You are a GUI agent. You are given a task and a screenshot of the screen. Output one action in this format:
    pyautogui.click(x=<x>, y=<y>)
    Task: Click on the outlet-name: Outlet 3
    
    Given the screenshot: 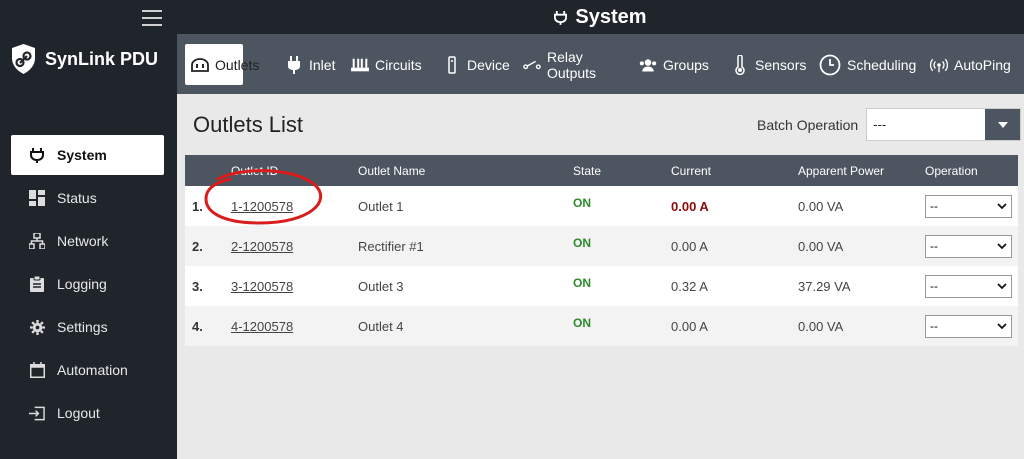 What is the action you would take?
    pyautogui.click(x=381, y=286)
    